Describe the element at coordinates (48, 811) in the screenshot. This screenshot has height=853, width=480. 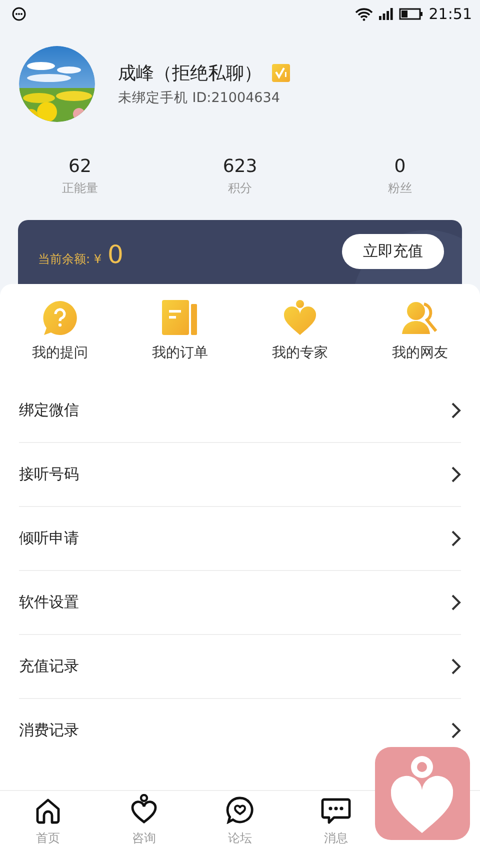
I see `home-icon` at that location.